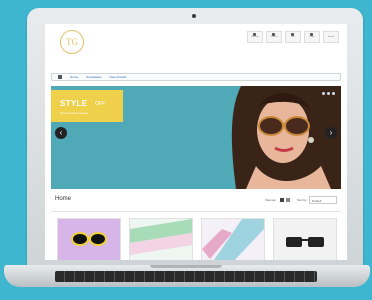  Describe the element at coordinates (100, 104) in the screenshot. I see `promo-off: OFF` at that location.